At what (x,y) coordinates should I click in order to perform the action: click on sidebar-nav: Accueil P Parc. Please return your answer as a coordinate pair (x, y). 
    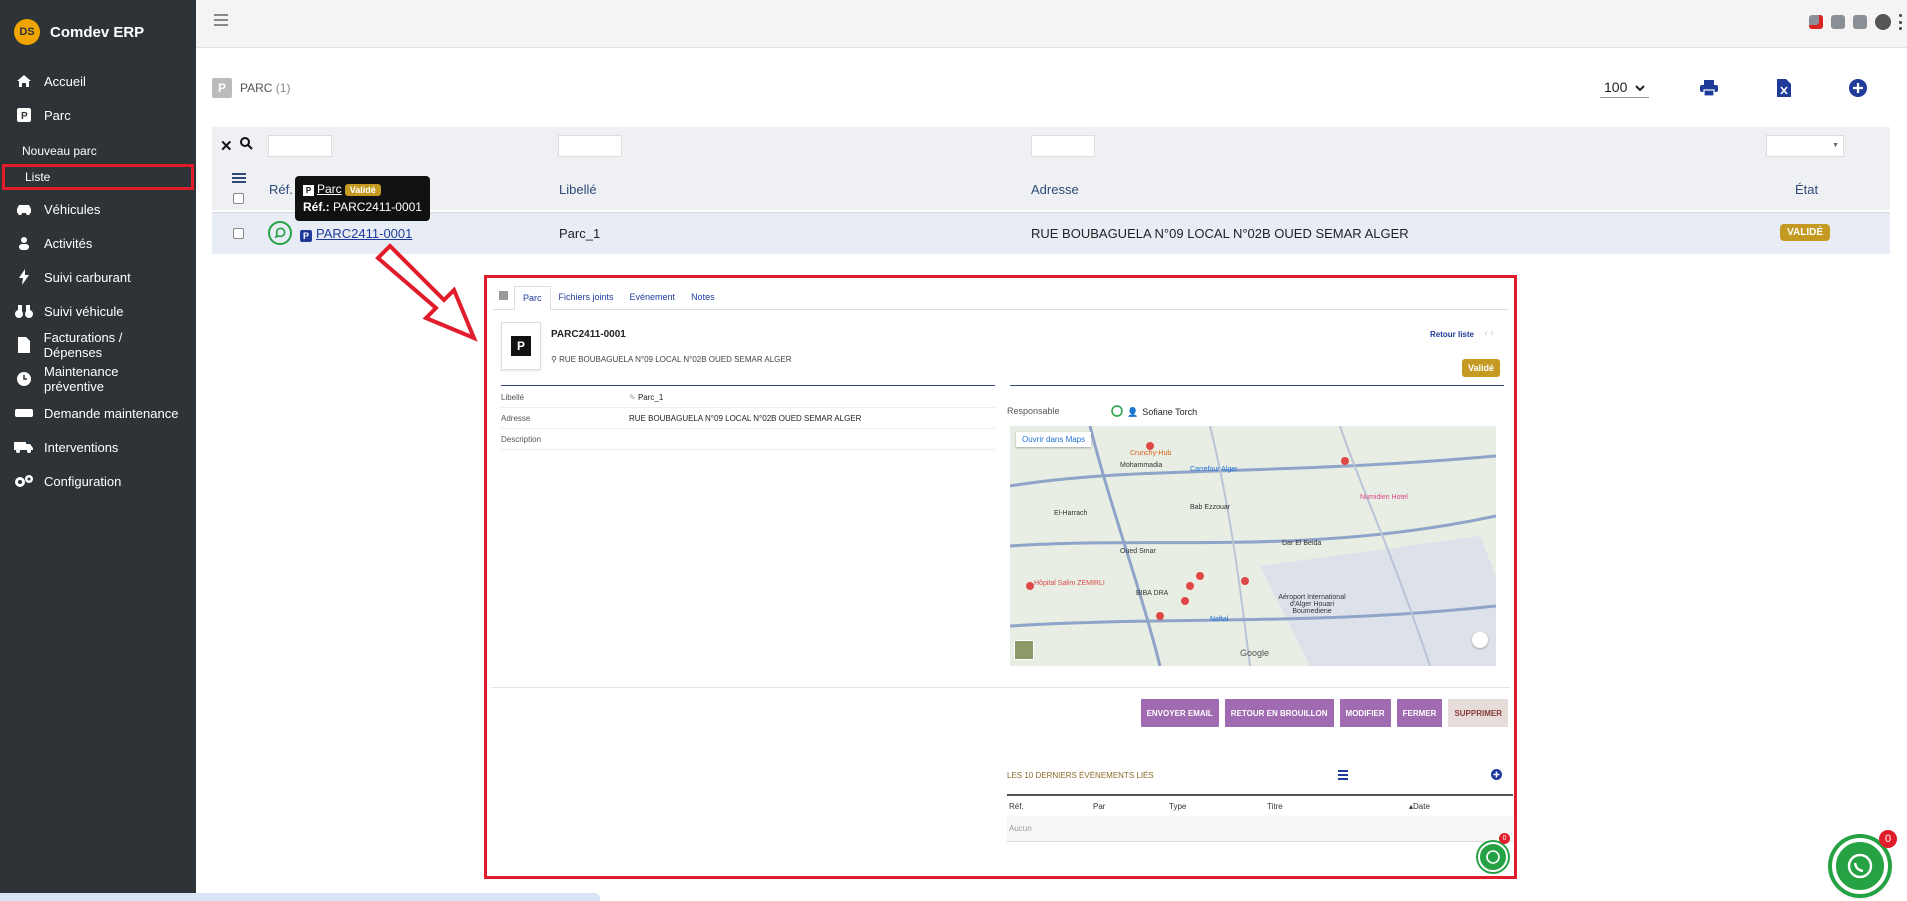
    Looking at the image, I should click on (98, 98).